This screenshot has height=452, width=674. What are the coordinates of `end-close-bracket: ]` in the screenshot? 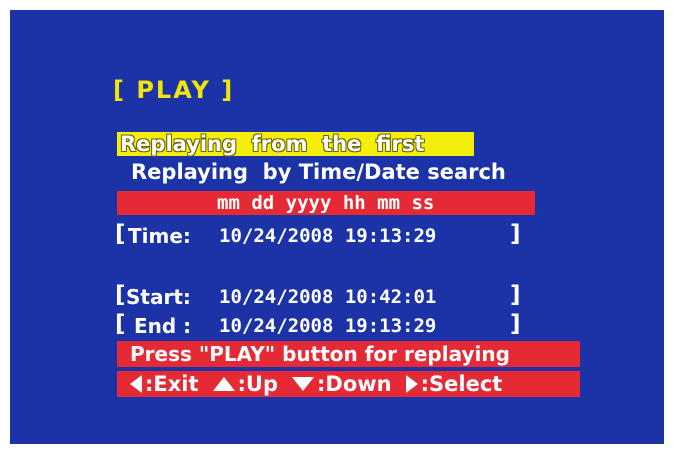 It's located at (515, 324).